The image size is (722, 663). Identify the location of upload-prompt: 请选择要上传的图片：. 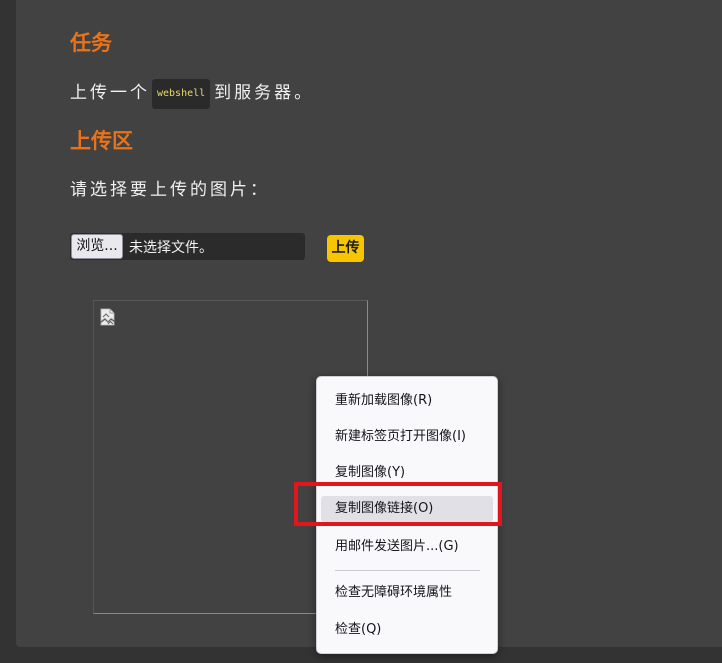
(170, 190).